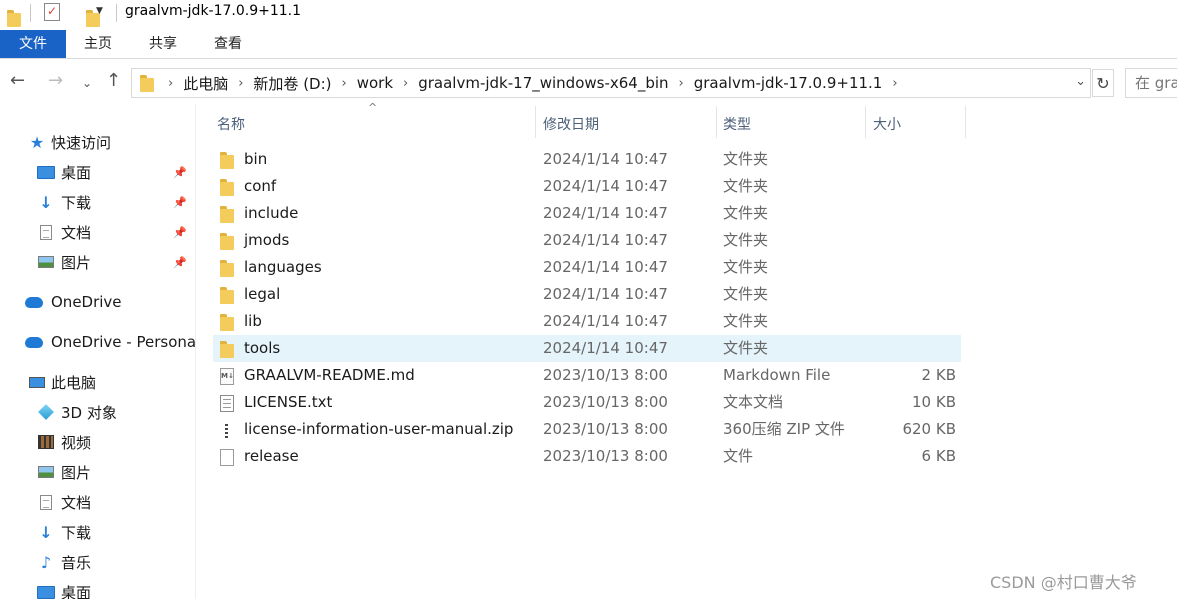  Describe the element at coordinates (163, 44) in the screenshot. I see `tab-share: 共享` at that location.